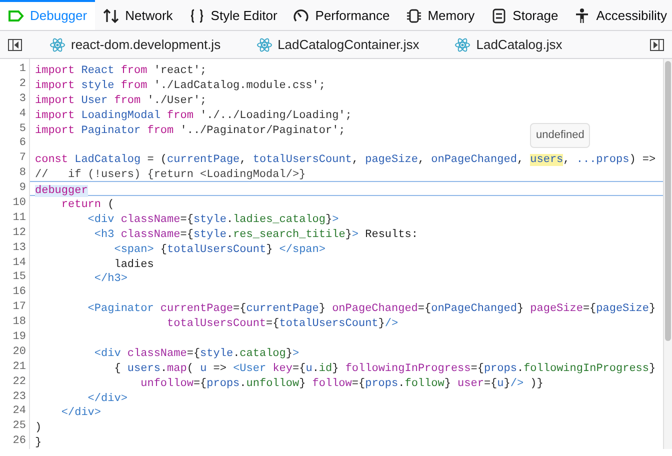  Describe the element at coordinates (133, 264) in the screenshot. I see `code-line: ladies` at that location.